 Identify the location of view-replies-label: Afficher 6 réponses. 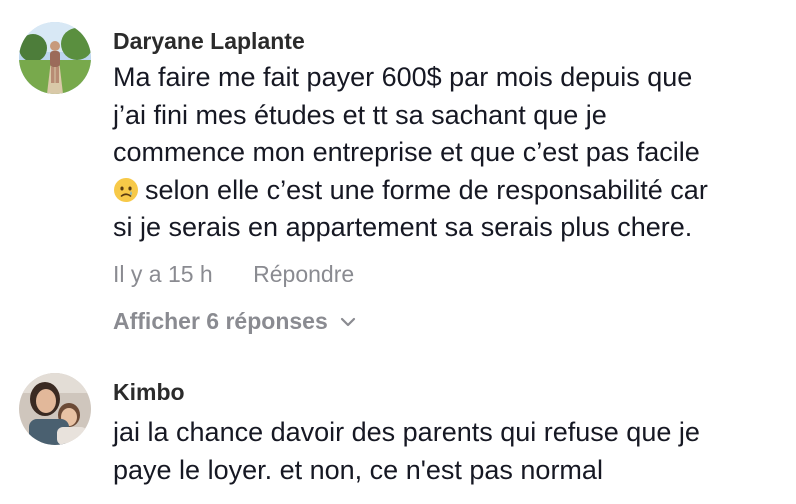
(220, 321).